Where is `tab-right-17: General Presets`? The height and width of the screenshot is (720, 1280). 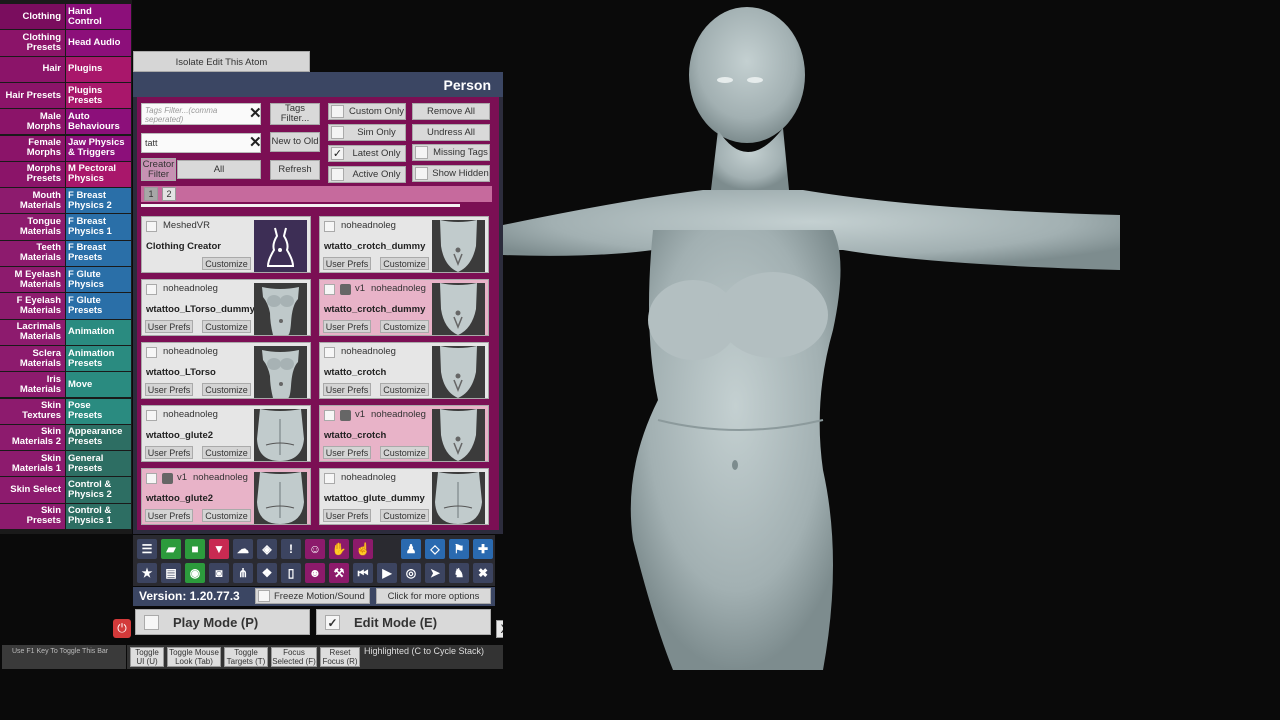 tab-right-17: General Presets is located at coordinates (98, 464).